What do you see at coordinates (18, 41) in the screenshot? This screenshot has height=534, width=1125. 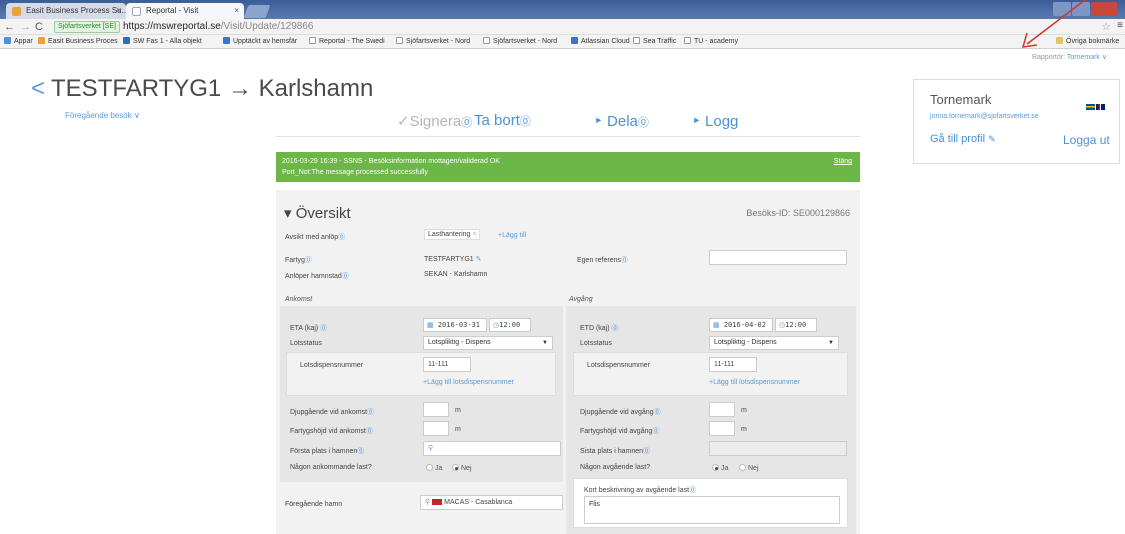 I see `bookmark-item: Appar` at bounding box center [18, 41].